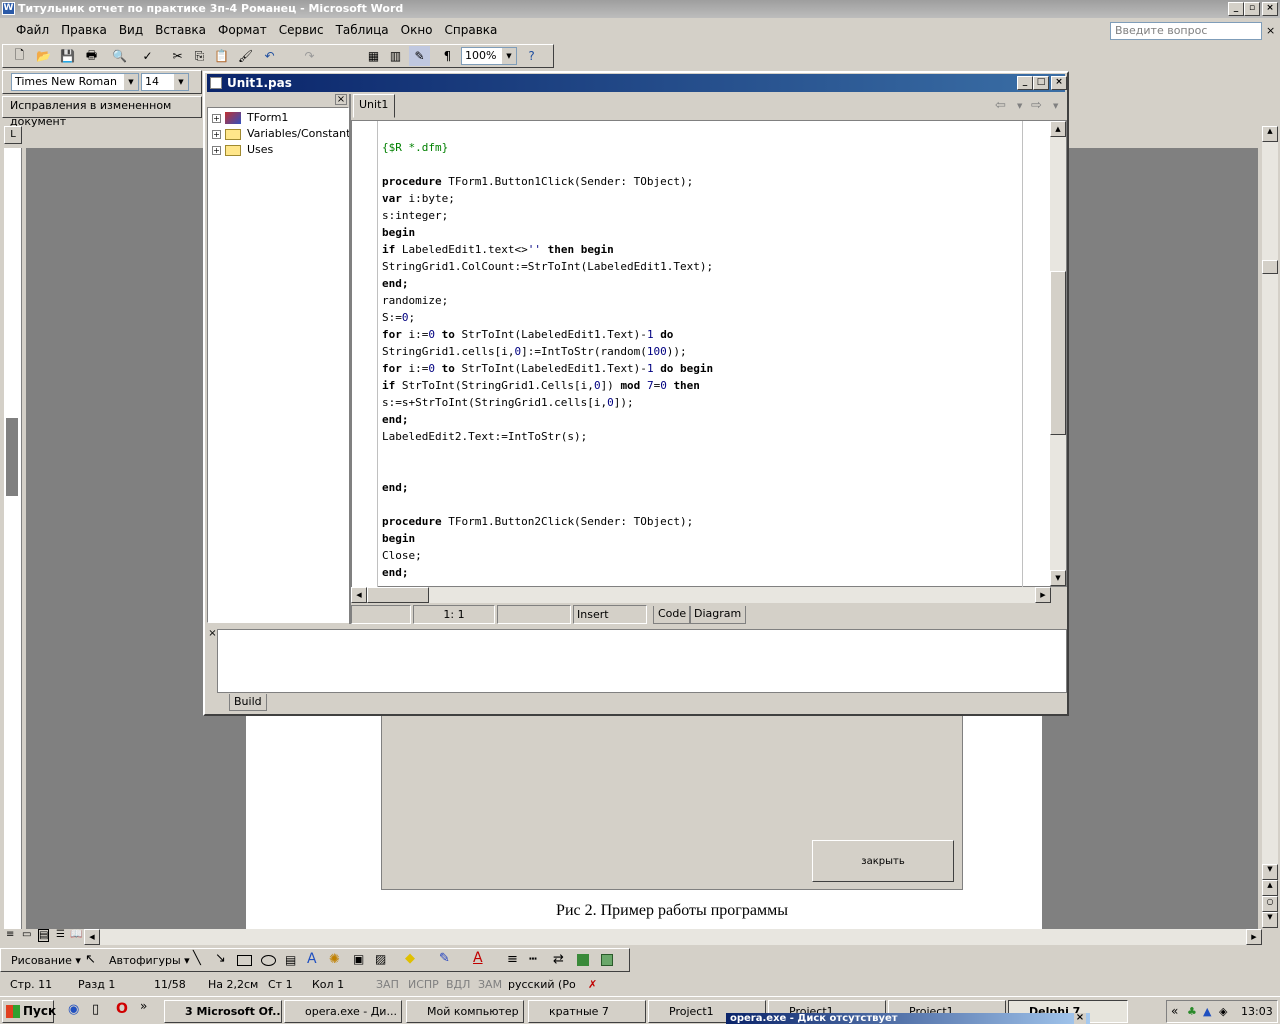 This screenshot has width=1280, height=1024. Describe the element at coordinates (75, 82) in the screenshot. I see `font-name-select: Times New Roman ▼` at that location.